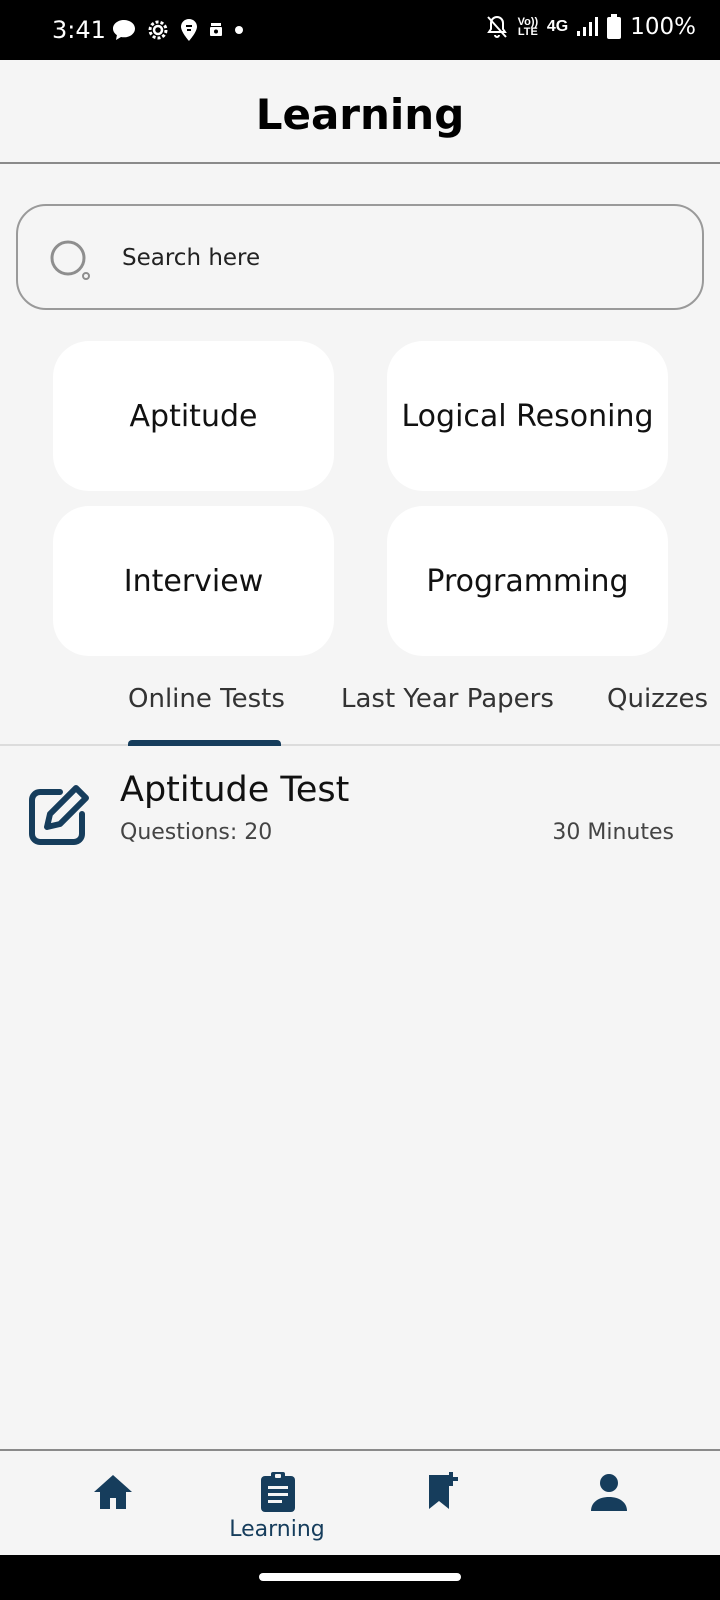  Describe the element at coordinates (216, 29) in the screenshot. I see `clapperboard-icon` at that location.